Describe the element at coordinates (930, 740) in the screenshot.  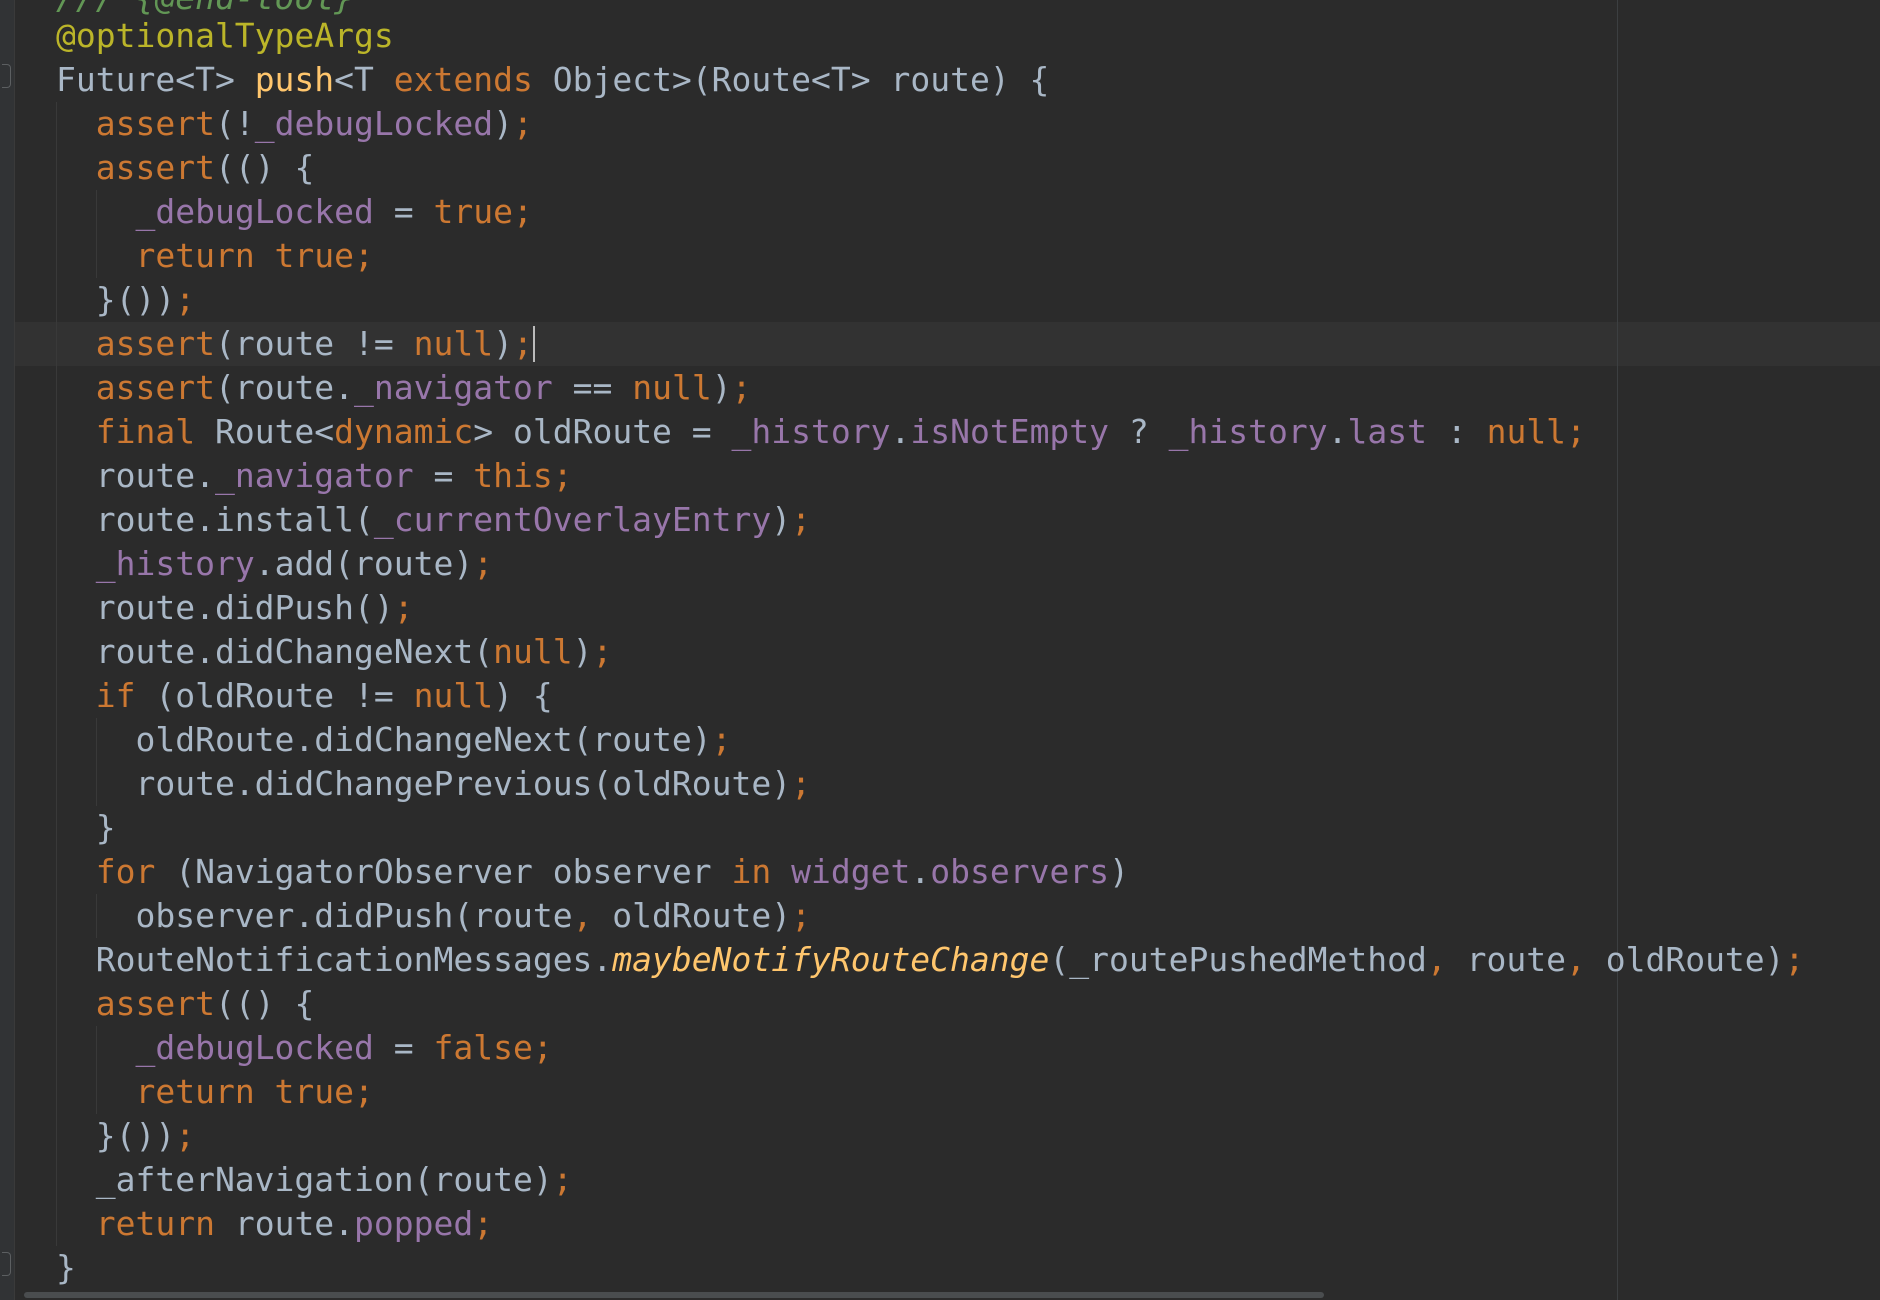
I see `code-line: oldRoute.didChangeNext(route);` at that location.